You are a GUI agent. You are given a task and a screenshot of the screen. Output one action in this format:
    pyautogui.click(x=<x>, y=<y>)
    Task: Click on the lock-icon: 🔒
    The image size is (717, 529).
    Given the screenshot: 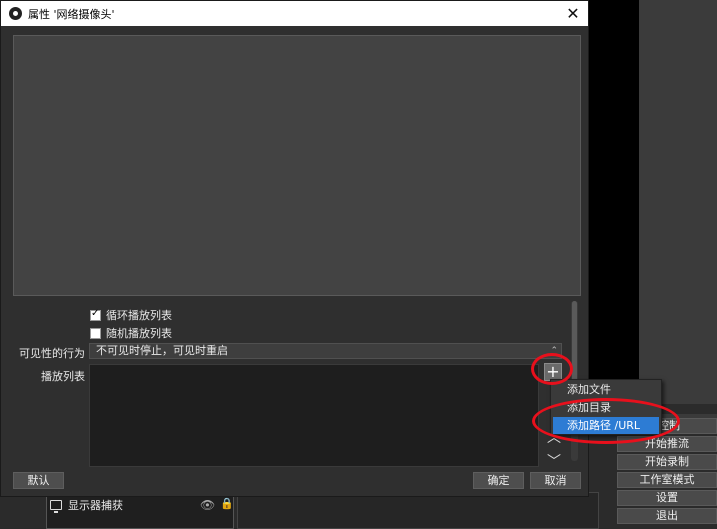 What is the action you would take?
    pyautogui.click(x=227, y=503)
    